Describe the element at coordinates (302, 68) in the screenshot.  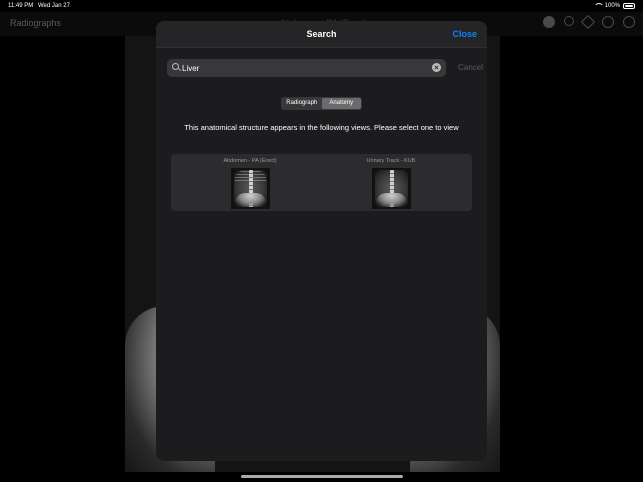
I see `search-input` at that location.